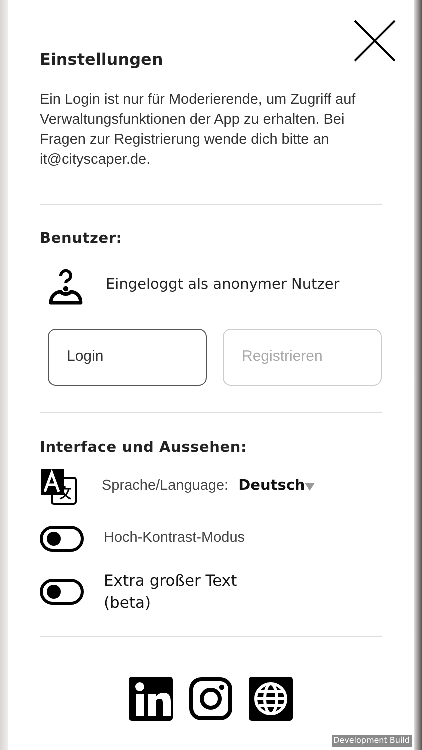 This screenshot has width=422, height=750. I want to click on toggle-label: Hoch-Kontrast-Modus, so click(175, 538).